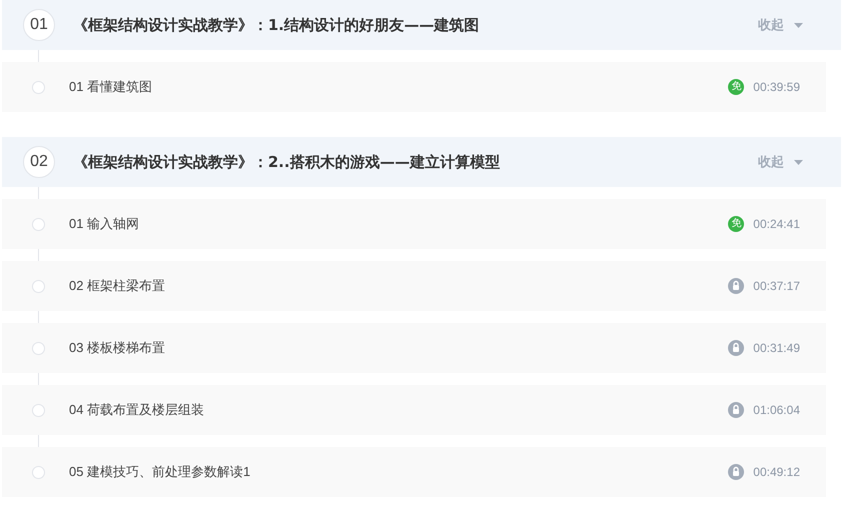 Image resolution: width=843 pixels, height=522 pixels. Describe the element at coordinates (776, 286) in the screenshot. I see `lesson-duration: 00:37:17` at that location.